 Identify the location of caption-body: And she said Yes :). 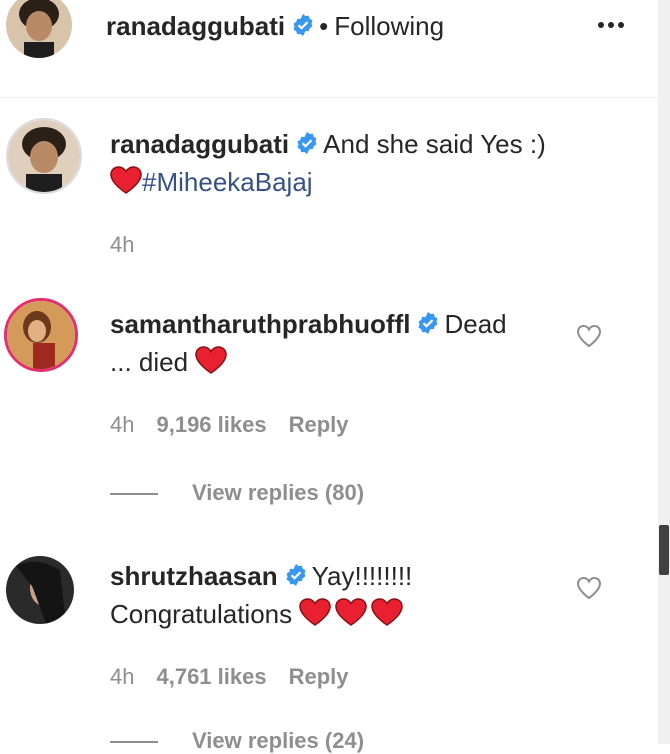
(434, 144).